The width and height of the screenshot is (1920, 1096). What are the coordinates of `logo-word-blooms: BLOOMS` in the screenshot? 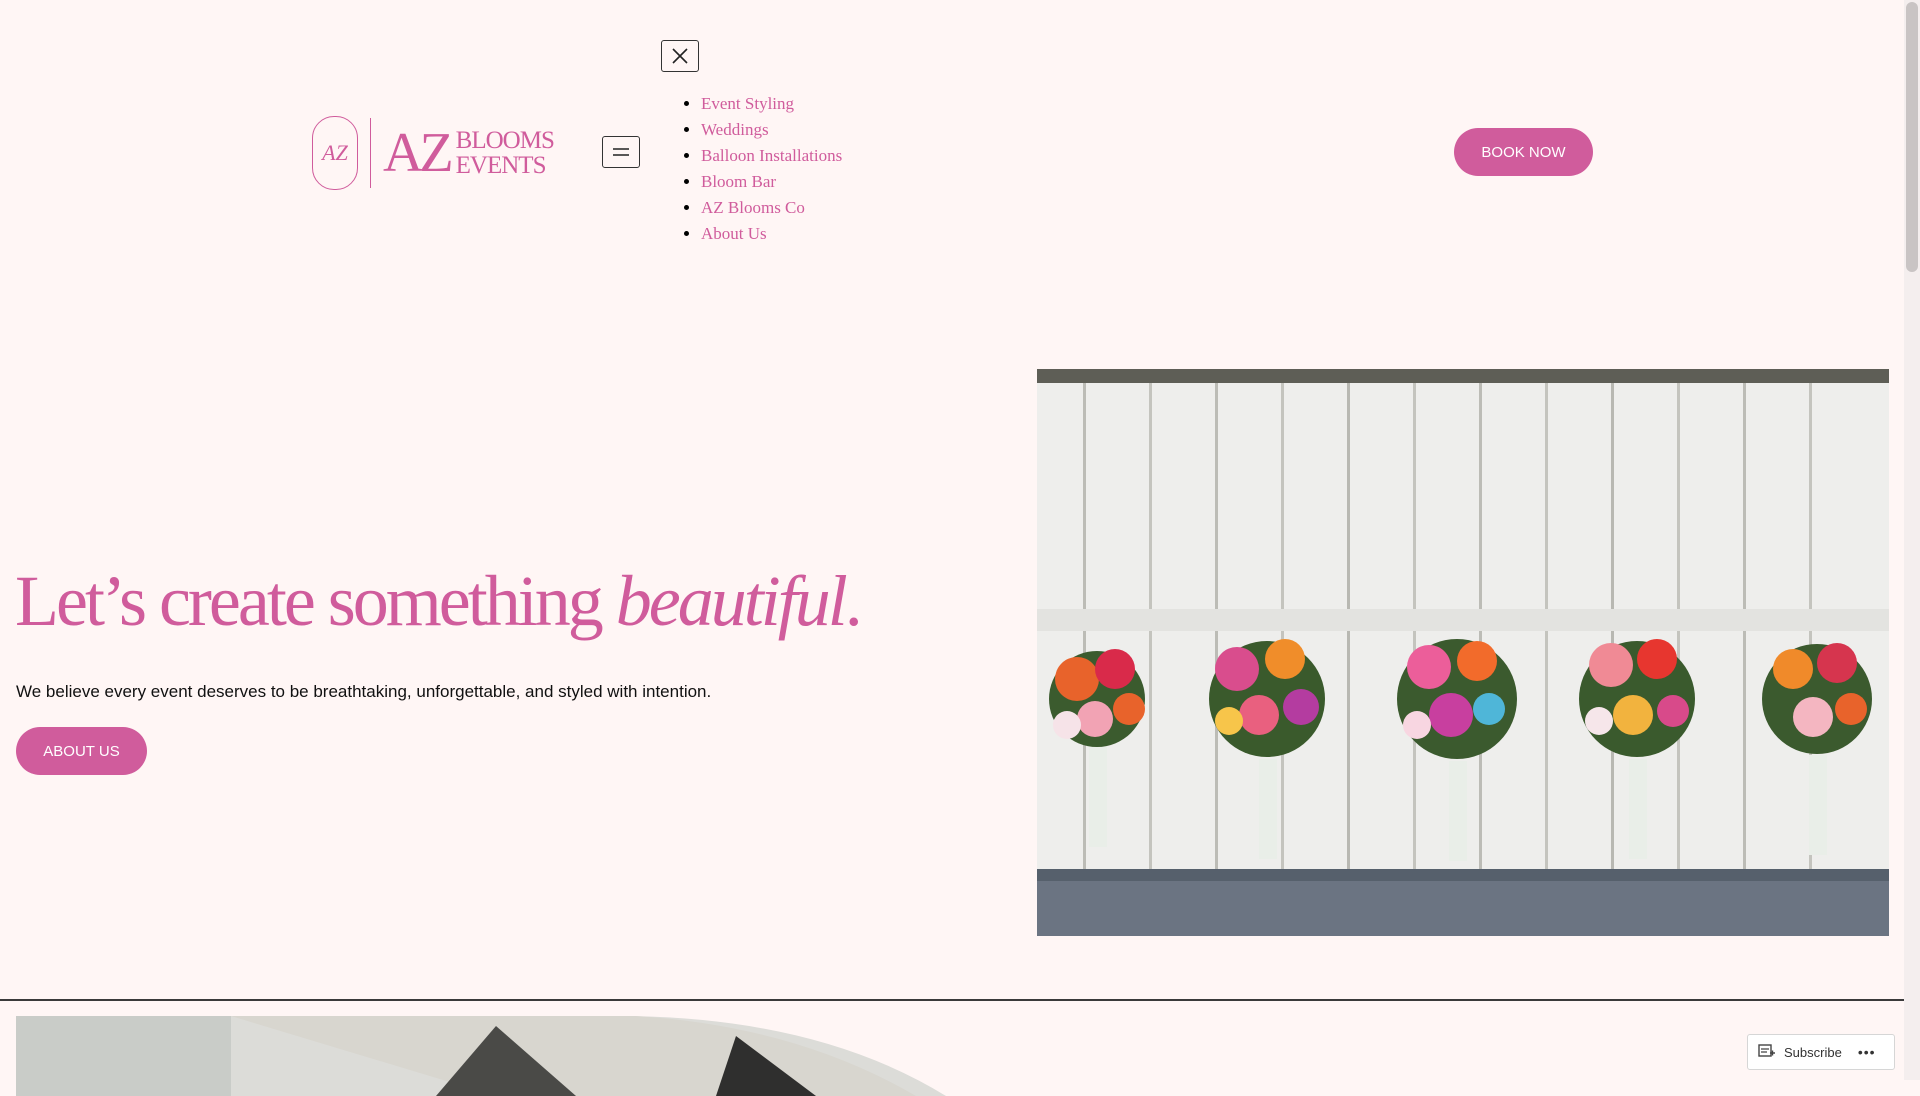 It's located at (505, 140).